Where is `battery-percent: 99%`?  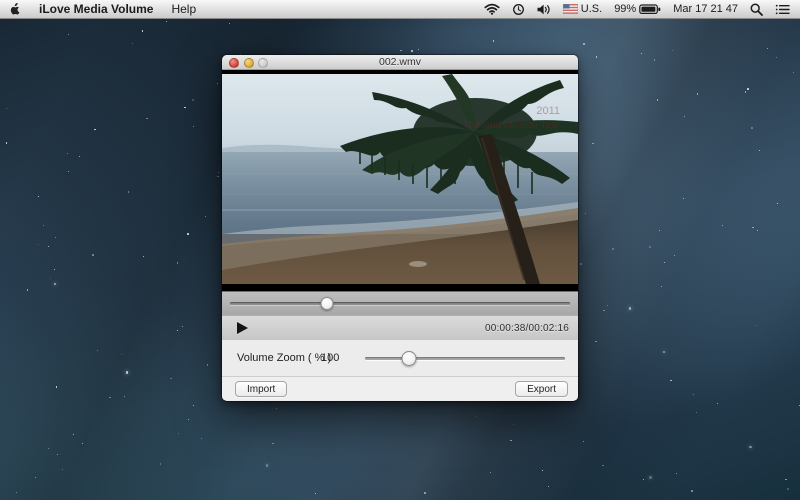 battery-percent: 99% is located at coordinates (625, 9).